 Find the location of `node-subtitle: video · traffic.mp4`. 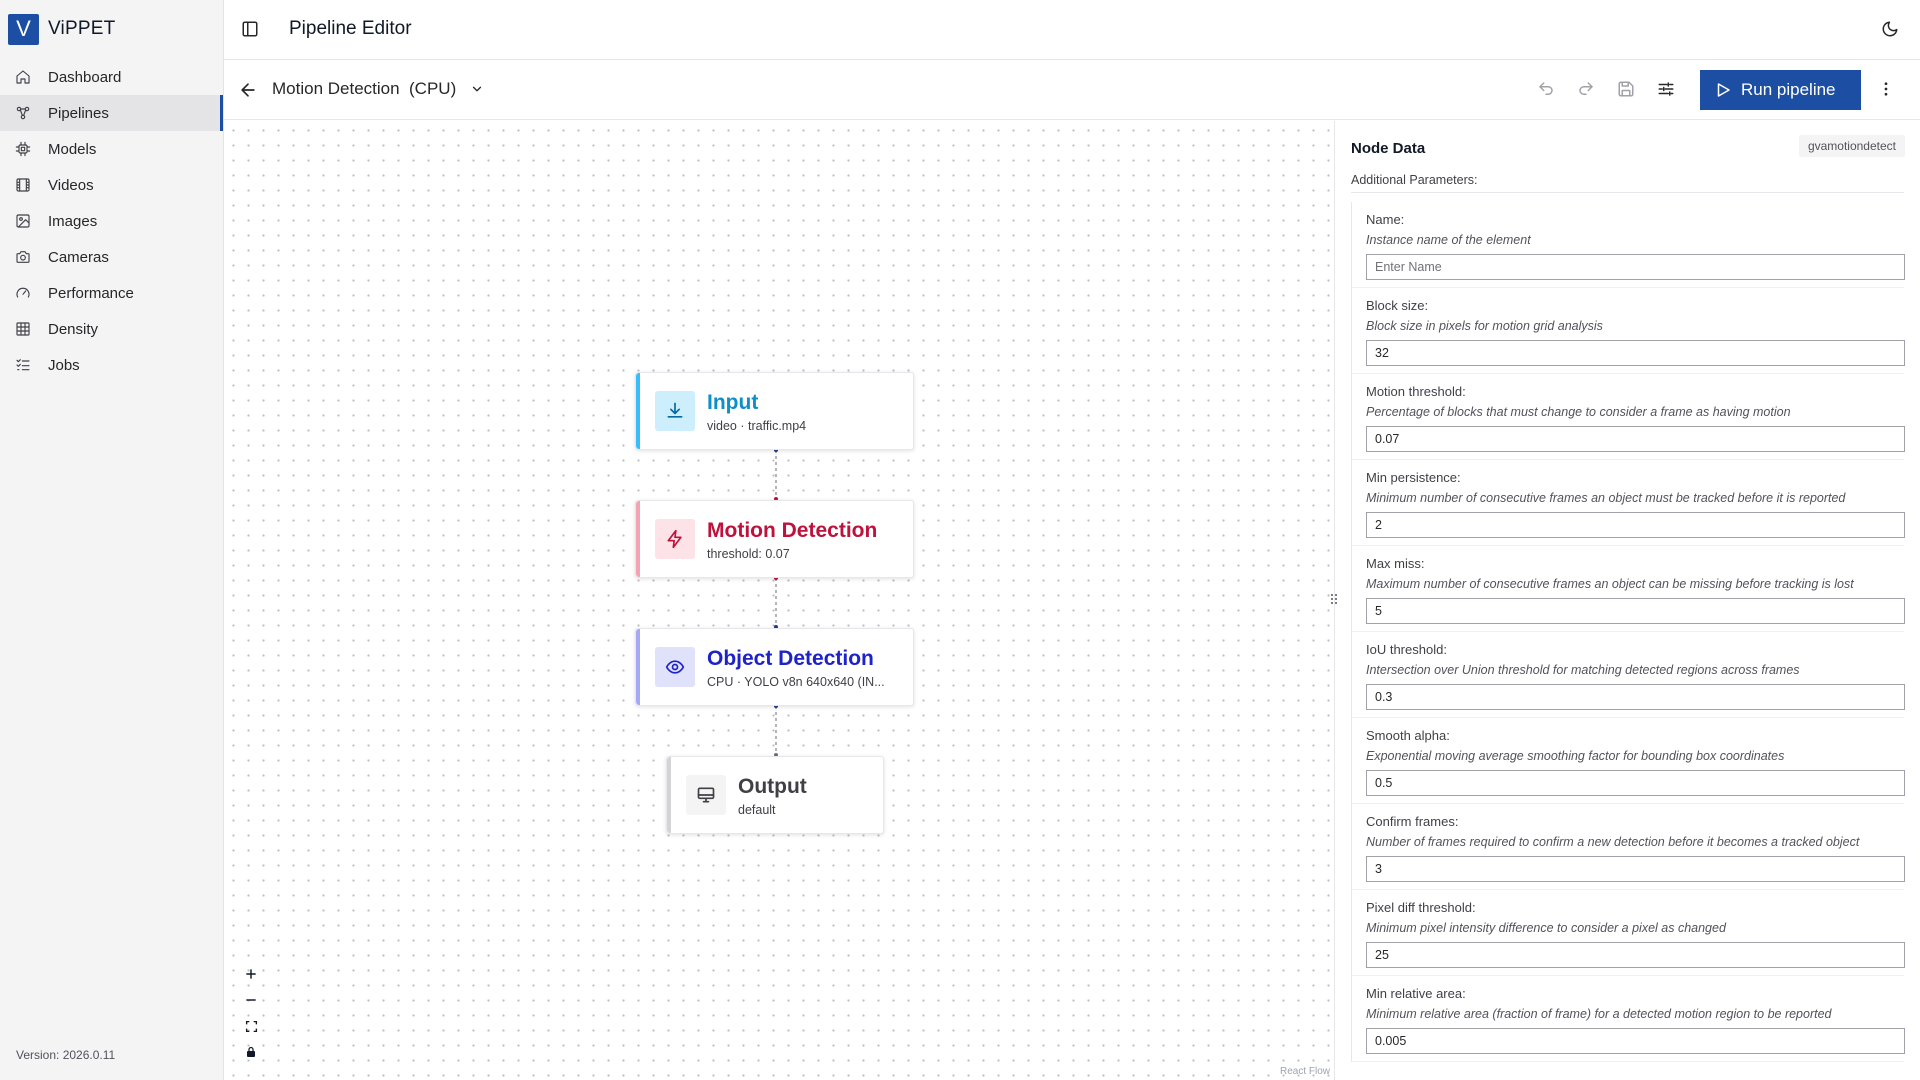

node-subtitle: video · traffic.mp4 is located at coordinates (757, 426).